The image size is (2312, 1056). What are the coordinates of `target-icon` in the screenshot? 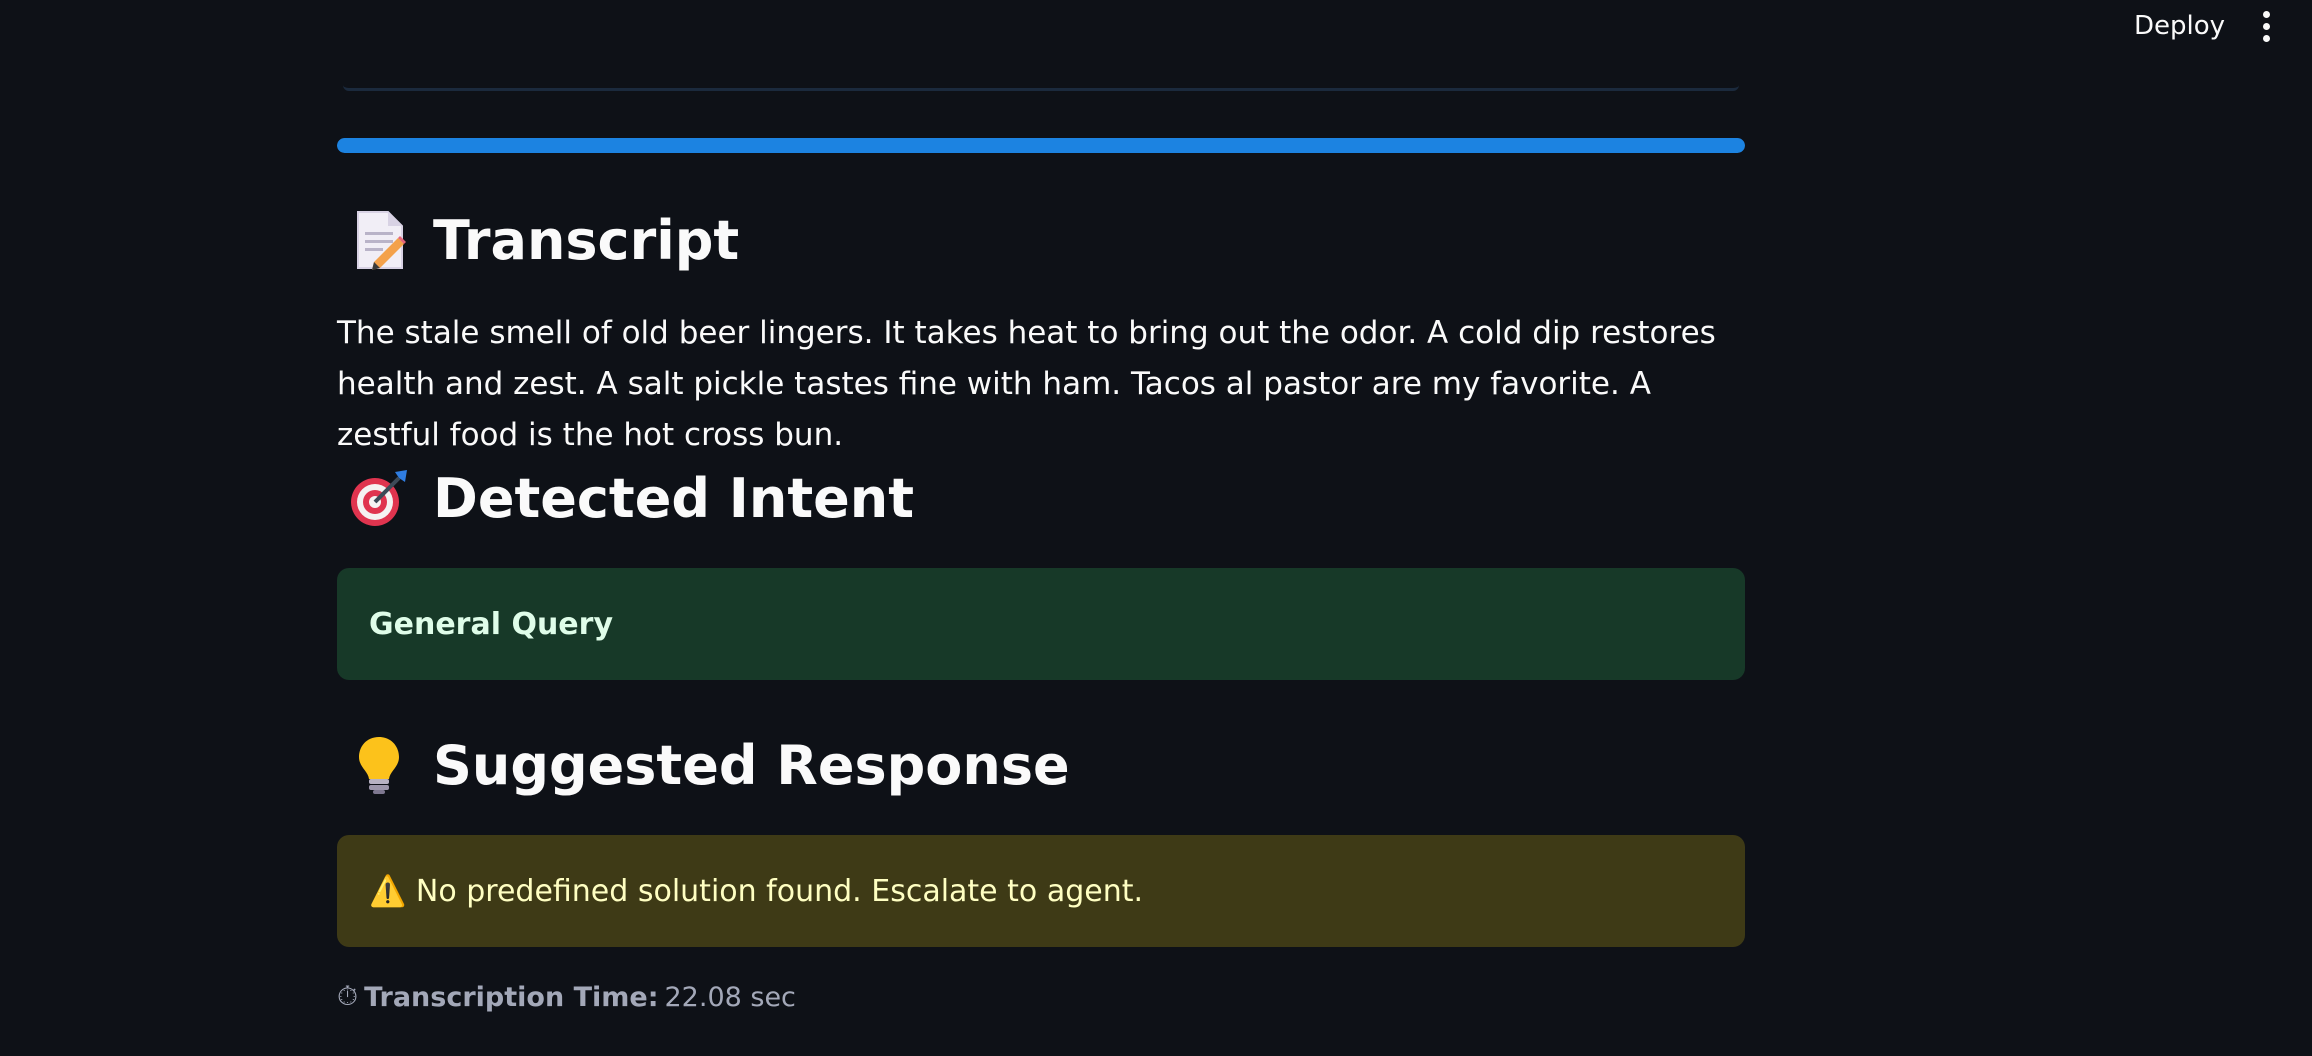 It's located at (374, 498).